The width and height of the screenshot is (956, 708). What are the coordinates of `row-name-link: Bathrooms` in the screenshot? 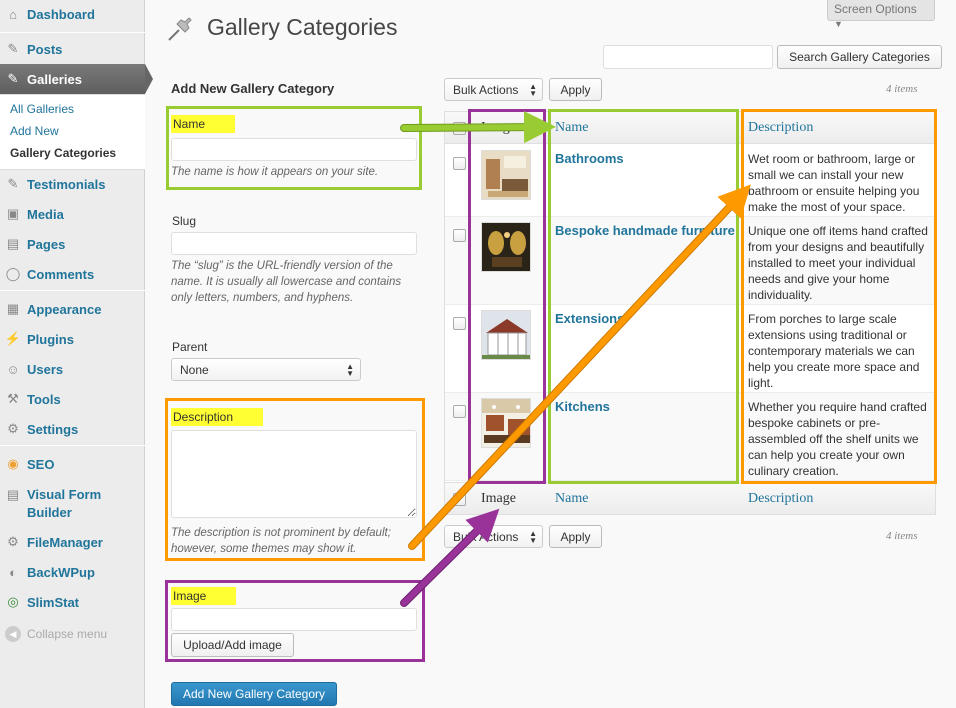 It's located at (589, 158).